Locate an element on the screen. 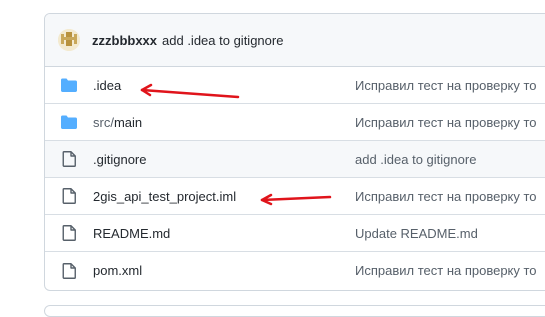  file-row-gitignore: .gitignore add .idea to gitignore is located at coordinates (295, 159).